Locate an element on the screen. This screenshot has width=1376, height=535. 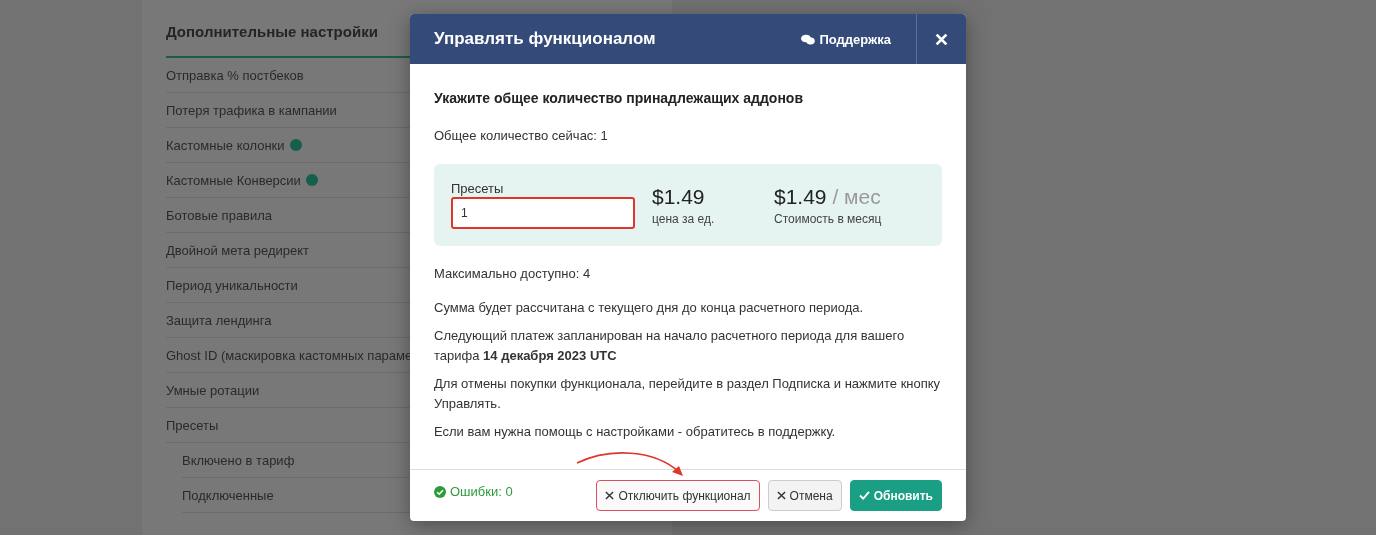
disable-button: Отключить функционал is located at coordinates (678, 495).